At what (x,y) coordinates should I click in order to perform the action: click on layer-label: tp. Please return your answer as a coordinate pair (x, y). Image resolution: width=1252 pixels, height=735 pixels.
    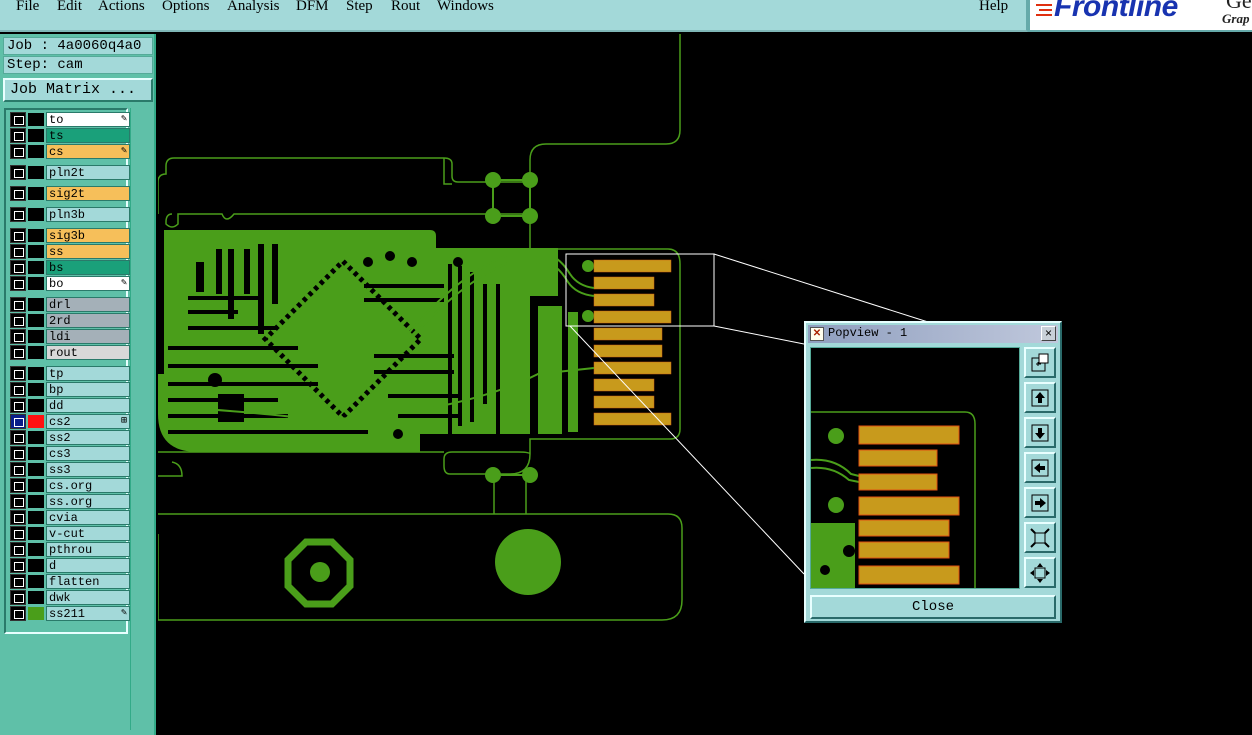
    Looking at the image, I should click on (88, 373).